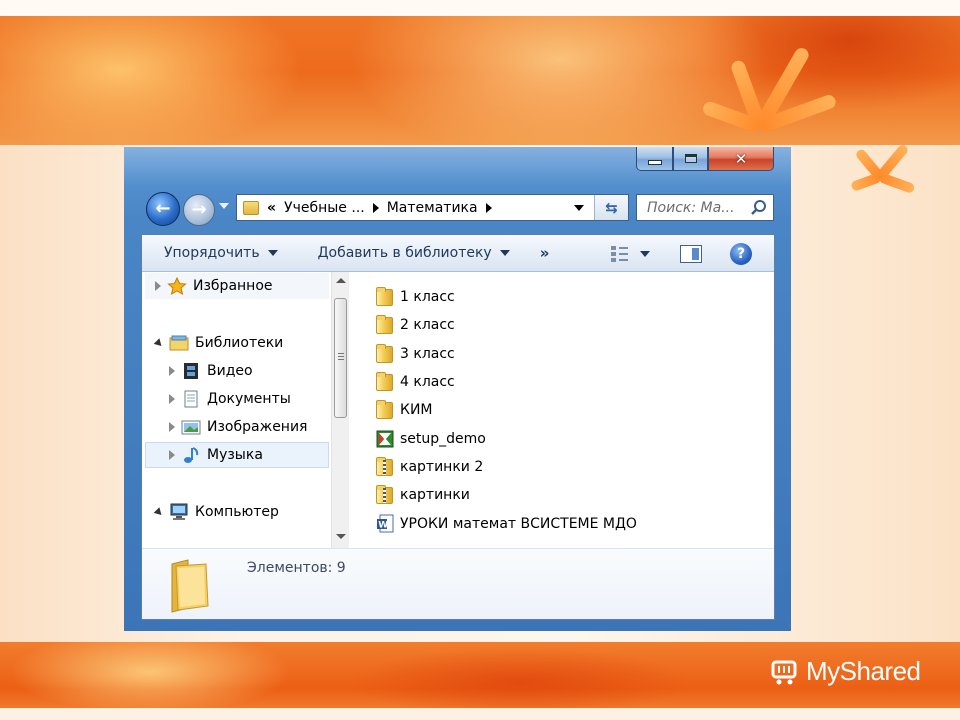 Image resolution: width=960 pixels, height=720 pixels. Describe the element at coordinates (620, 254) in the screenshot. I see `change-view-icon` at that location.